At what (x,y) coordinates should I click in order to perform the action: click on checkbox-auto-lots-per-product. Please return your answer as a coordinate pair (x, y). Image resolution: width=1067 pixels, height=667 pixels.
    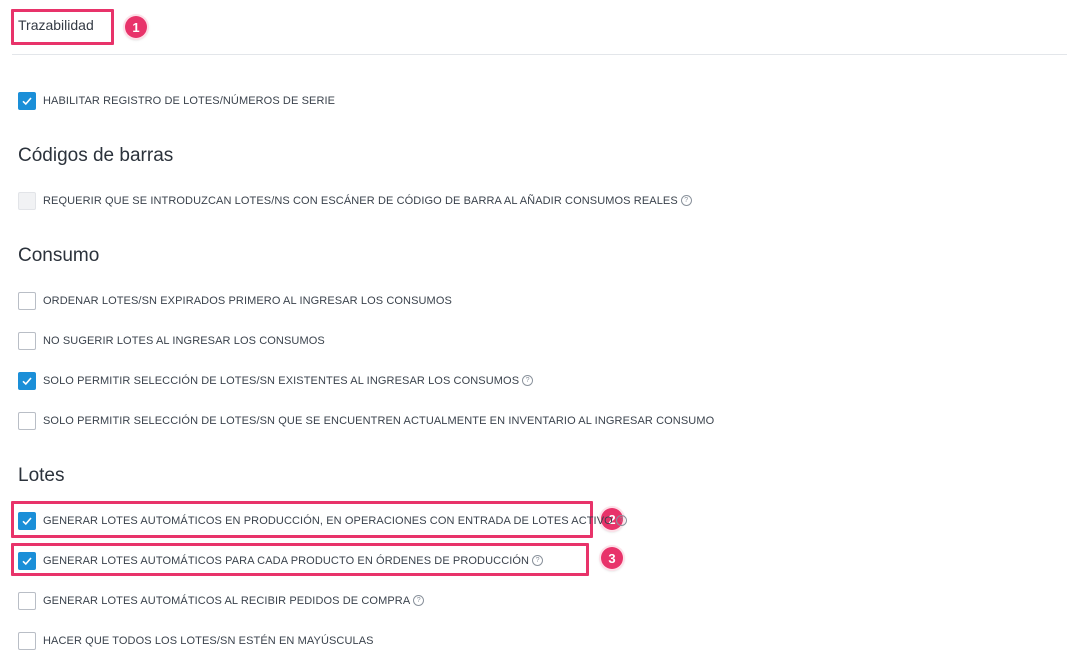
    Looking at the image, I should click on (27, 561).